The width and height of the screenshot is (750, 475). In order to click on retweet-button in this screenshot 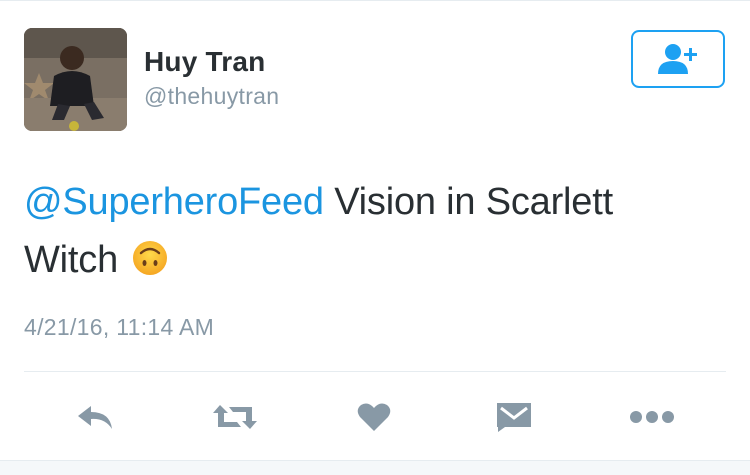, I will do `click(235, 417)`.